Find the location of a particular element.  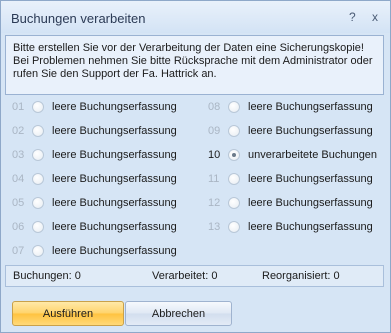

option-number: 05 is located at coordinates (18, 203).